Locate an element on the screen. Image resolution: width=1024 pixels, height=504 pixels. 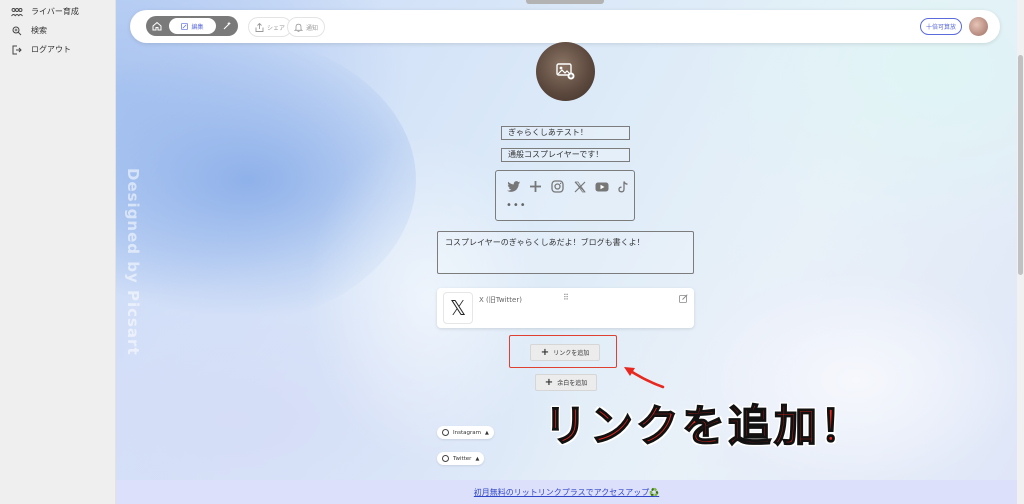
add-link-label: リンクを追加 is located at coordinates (571, 353).